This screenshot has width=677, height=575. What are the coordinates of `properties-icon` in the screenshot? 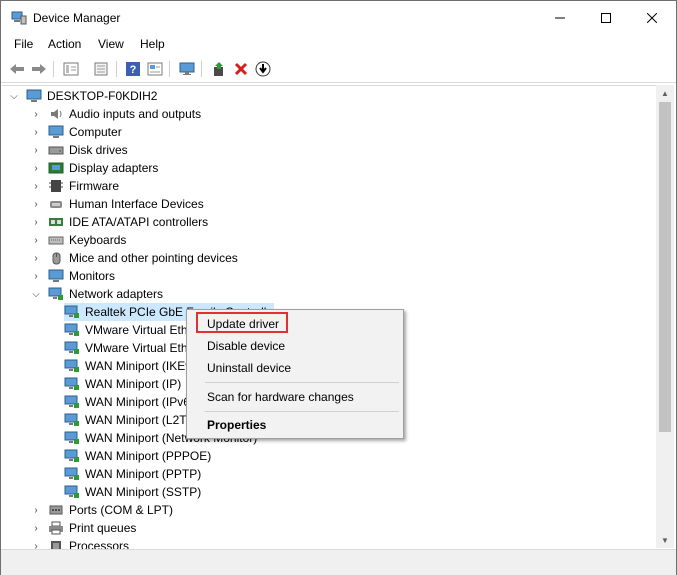 It's located at (71, 69).